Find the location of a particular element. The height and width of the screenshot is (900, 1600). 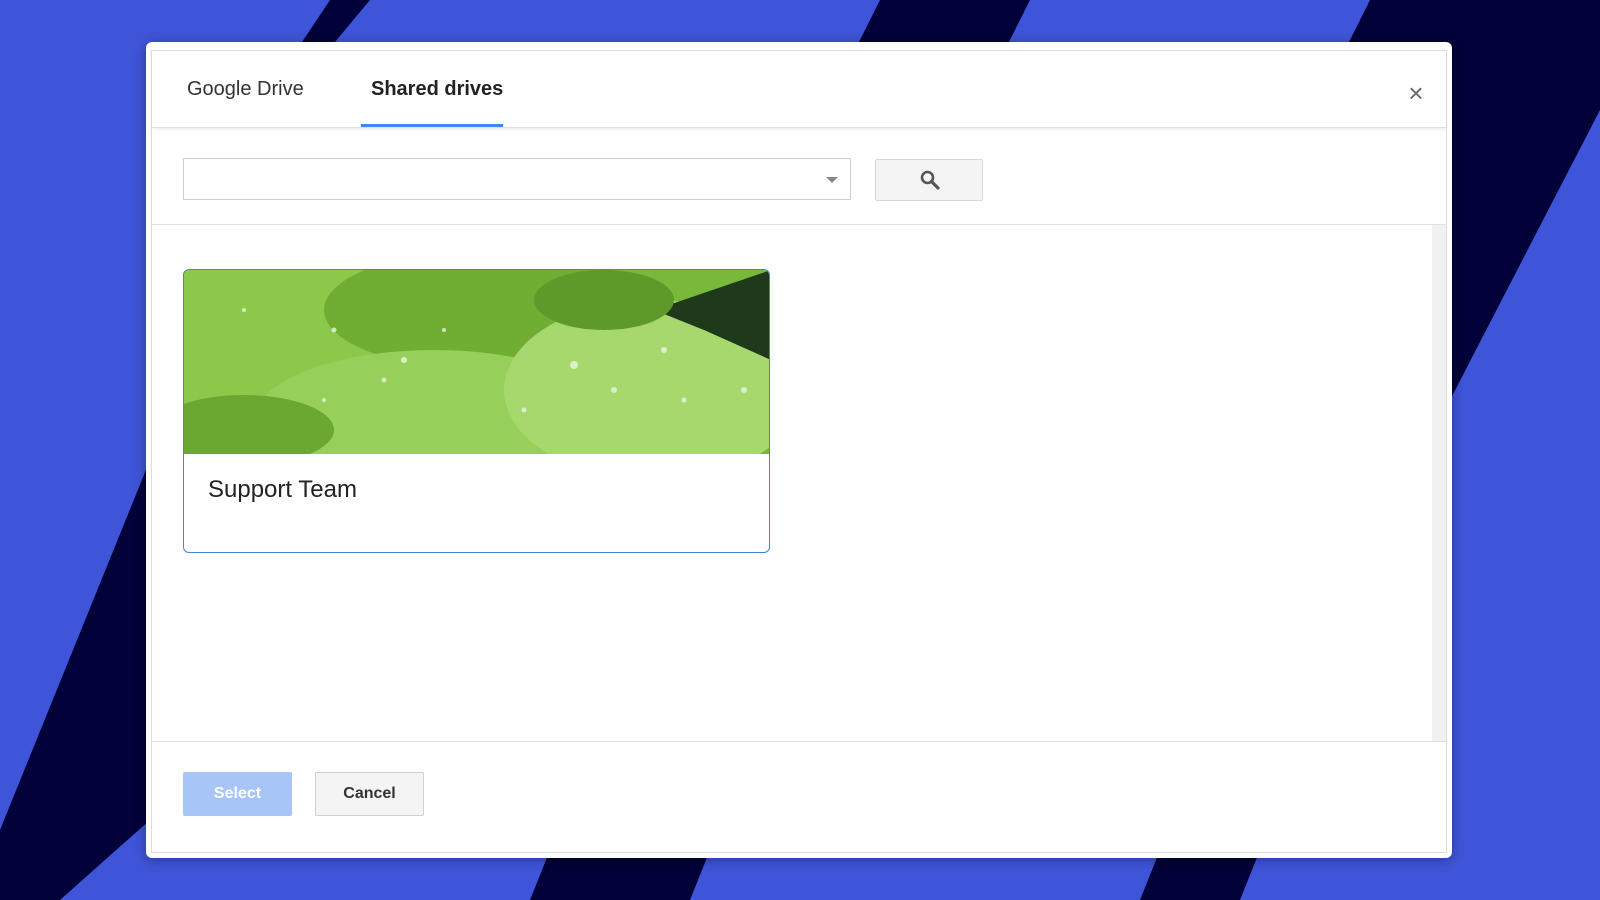

cancel-button: Cancel is located at coordinates (369, 794).